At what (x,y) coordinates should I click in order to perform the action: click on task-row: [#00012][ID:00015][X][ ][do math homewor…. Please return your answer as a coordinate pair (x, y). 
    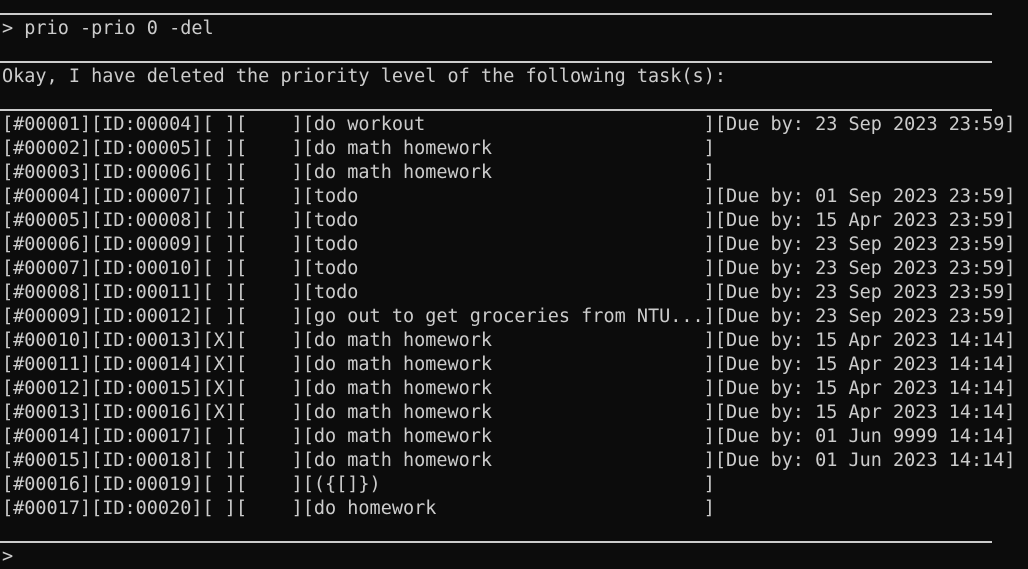
    Looking at the image, I should click on (509, 388).